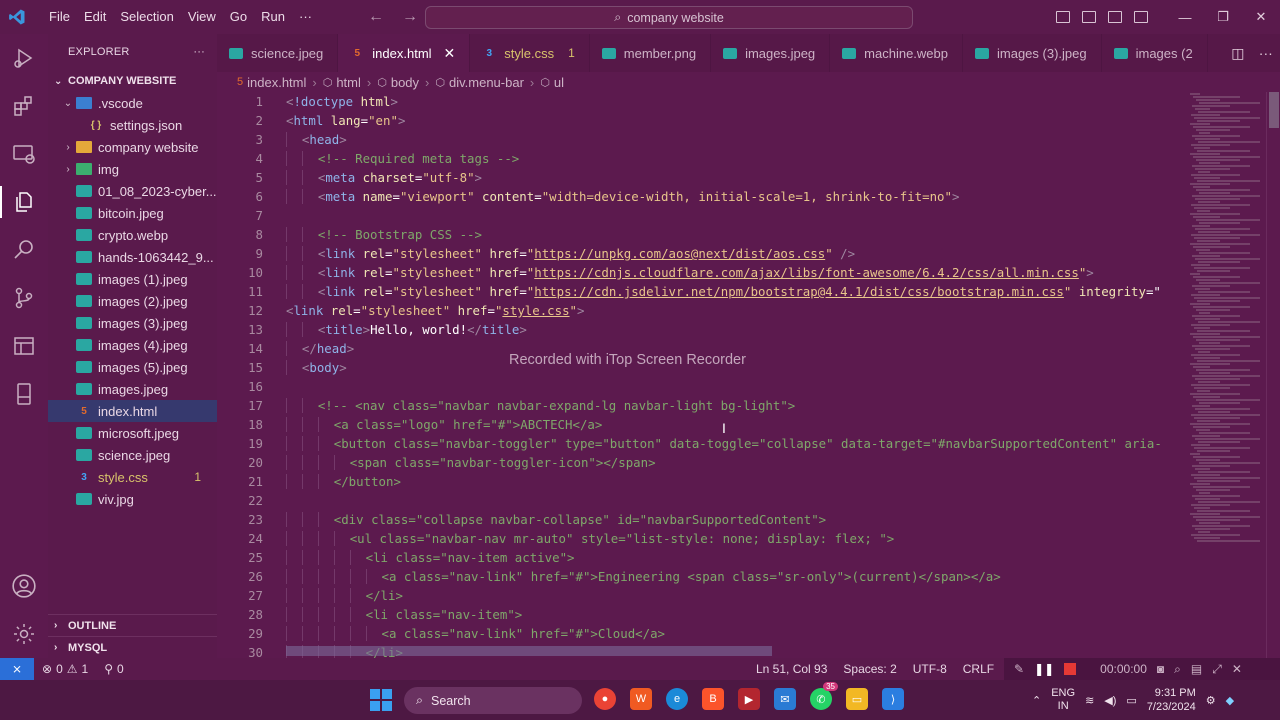  I want to click on language-indicator: ENG IN, so click(1063, 700).